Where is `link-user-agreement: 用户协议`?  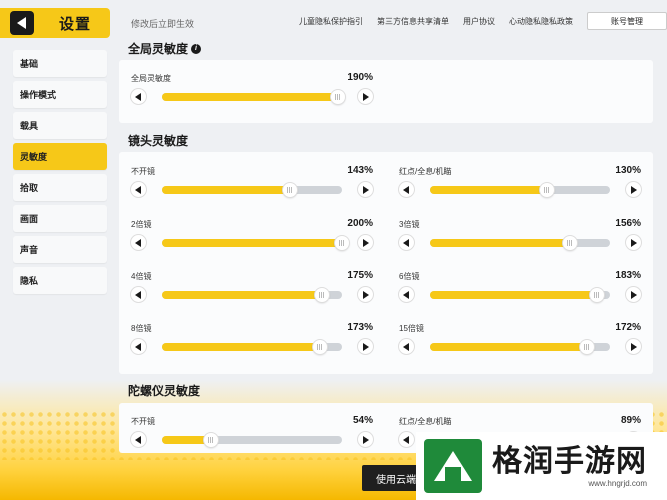
link-user-agreement: 用户协议 is located at coordinates (479, 21).